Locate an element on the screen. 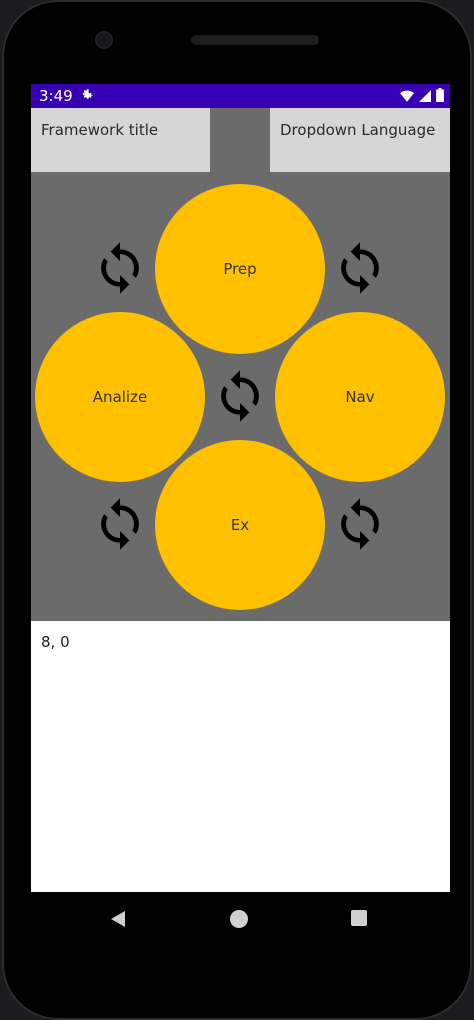 The image size is (474, 1020). phase-analize-label: Analize is located at coordinates (120, 397).